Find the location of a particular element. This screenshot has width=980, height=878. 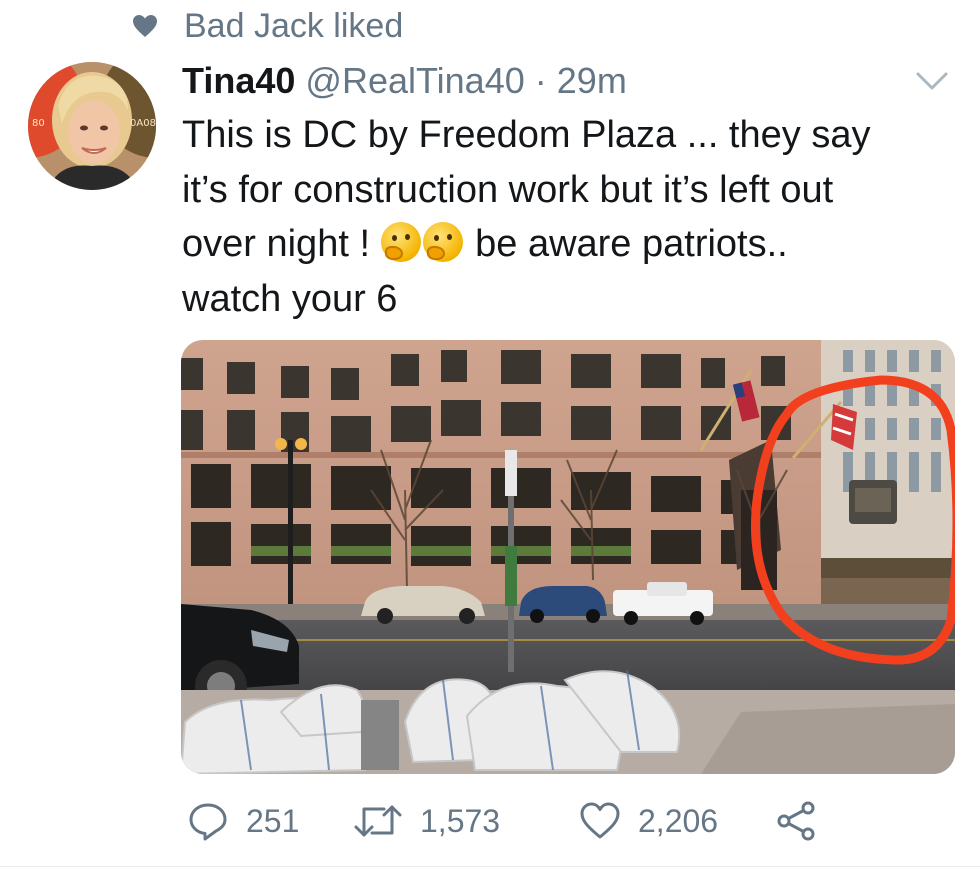

tweet-text-line: over night ! be aware patriots.. is located at coordinates (562, 244).